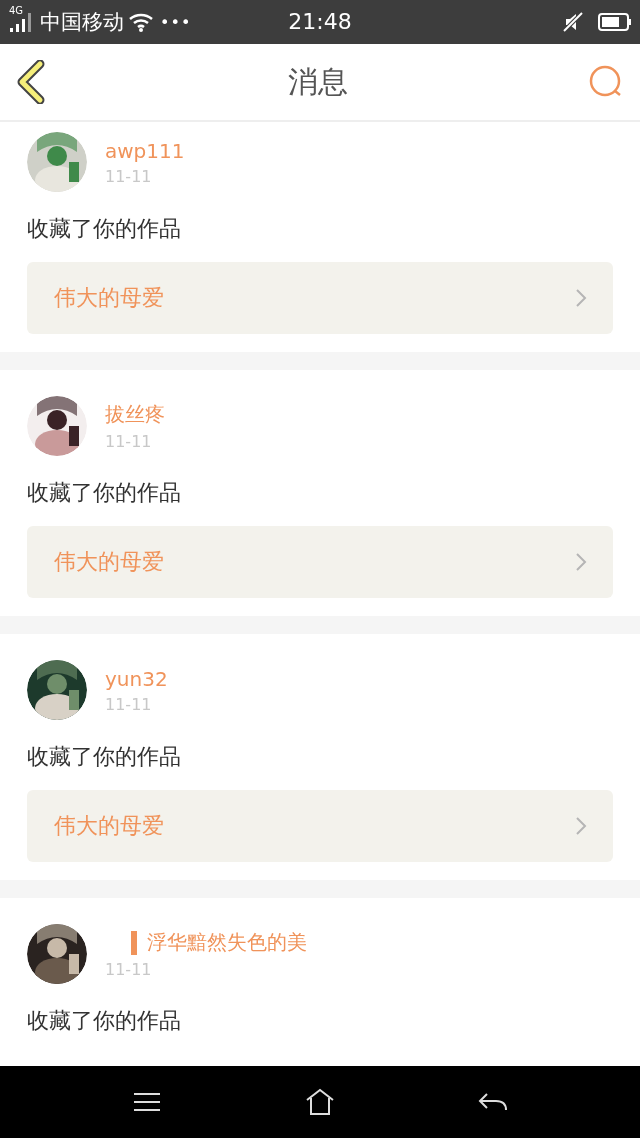 The image size is (640, 1138). What do you see at coordinates (135, 414) in the screenshot?
I see `user-name: 拔丝疼` at bounding box center [135, 414].